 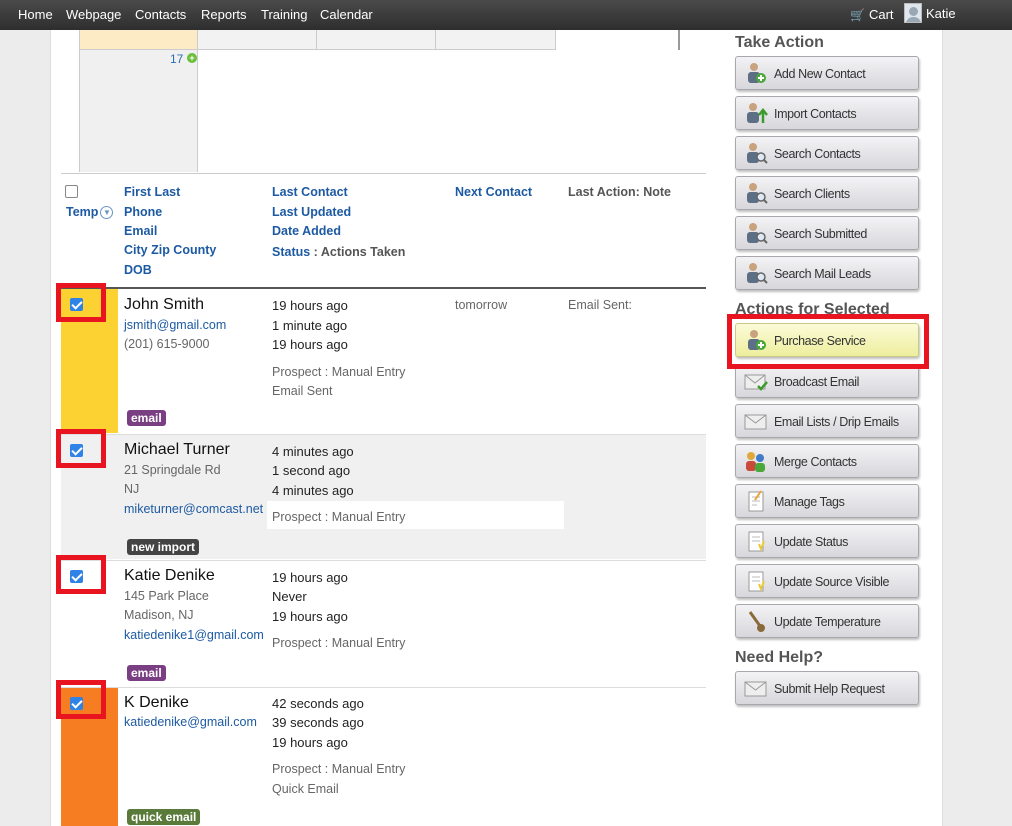 I want to click on update-temperature-button: Update Temperature, so click(x=827, y=621).